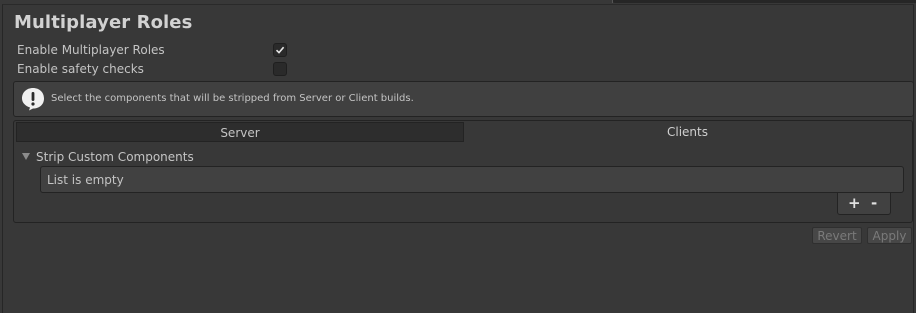 The width and height of the screenshot is (916, 313). I want to click on list-footer: + -, so click(864, 204).